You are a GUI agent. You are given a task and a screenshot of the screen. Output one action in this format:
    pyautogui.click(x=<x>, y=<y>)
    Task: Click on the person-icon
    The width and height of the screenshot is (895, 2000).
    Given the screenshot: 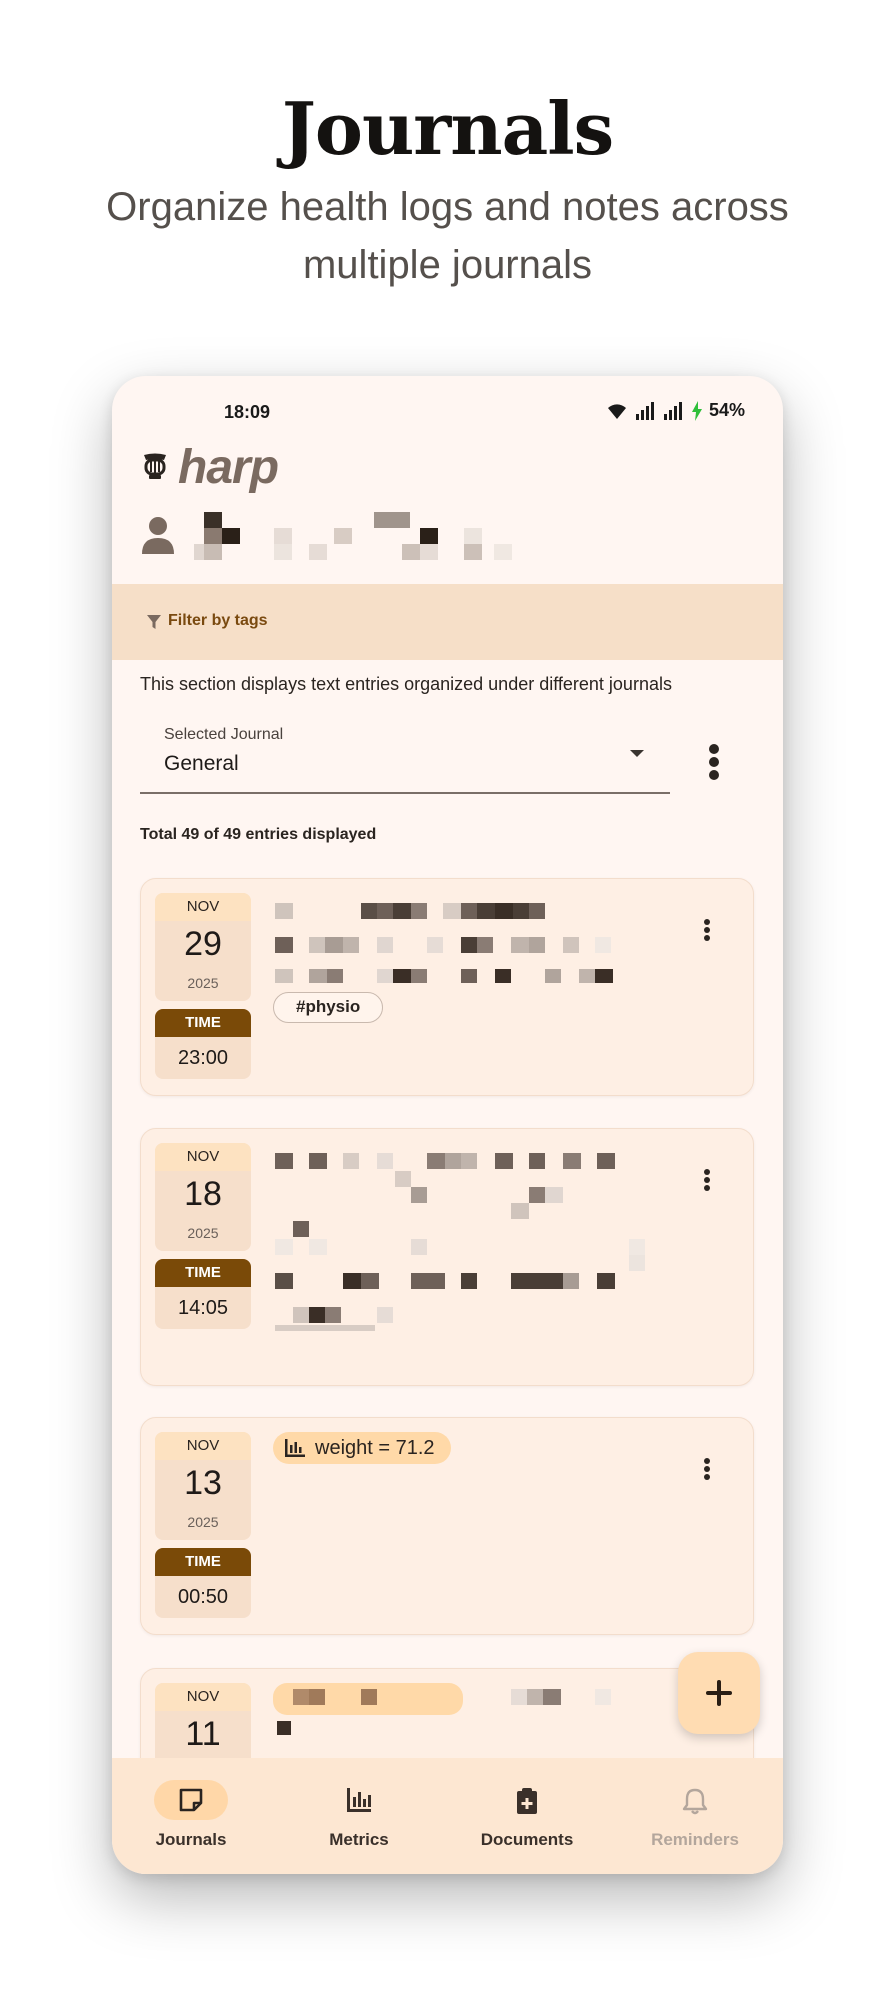 What is the action you would take?
    pyautogui.click(x=158, y=535)
    